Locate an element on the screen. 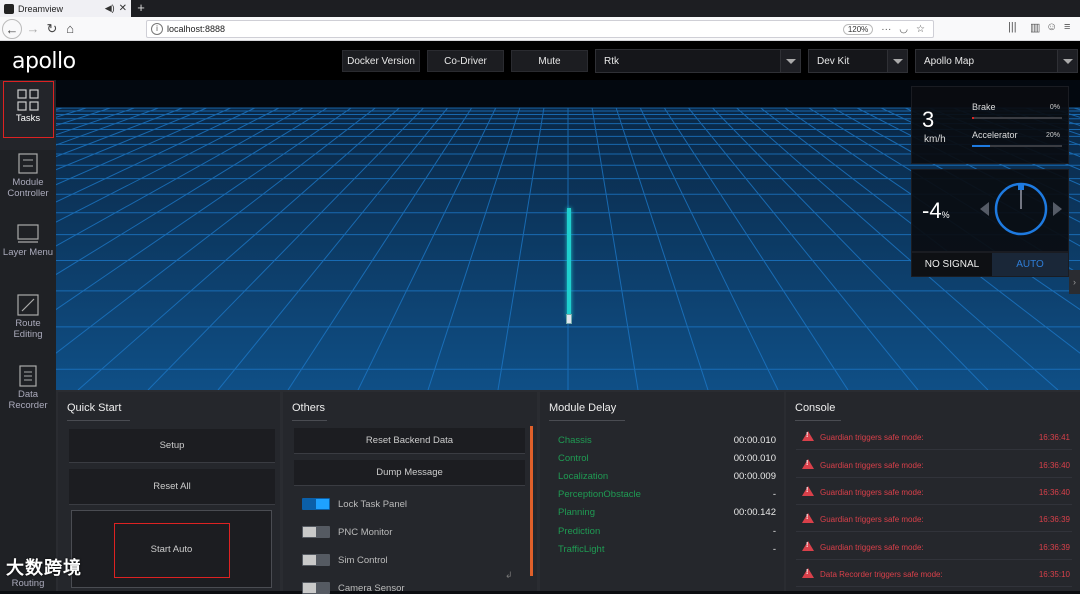 This screenshot has width=1080, height=594. lock-task-panel-label: Lock Task Panel is located at coordinates (373, 504).